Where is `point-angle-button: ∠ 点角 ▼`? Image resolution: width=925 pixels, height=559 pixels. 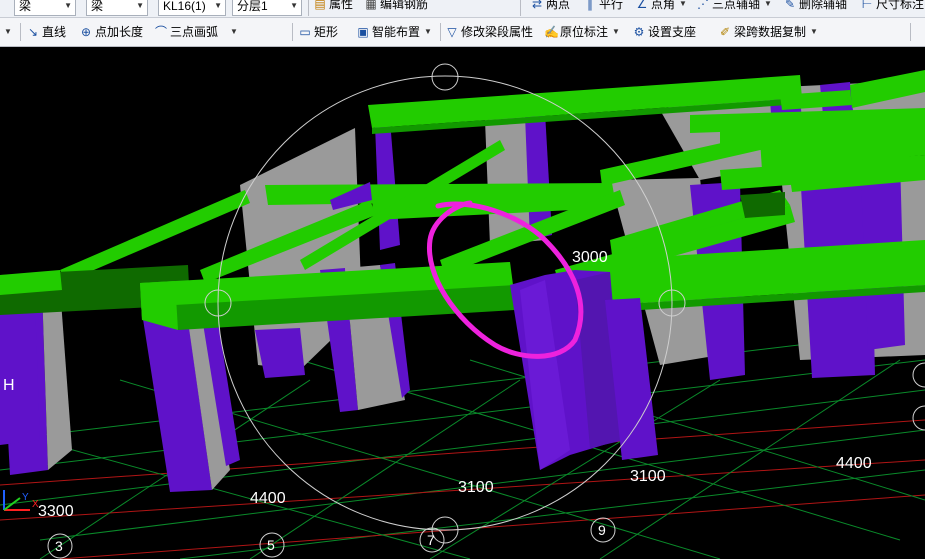
point-angle-button: ∠ 点角 ▼ is located at coordinates (661, 6).